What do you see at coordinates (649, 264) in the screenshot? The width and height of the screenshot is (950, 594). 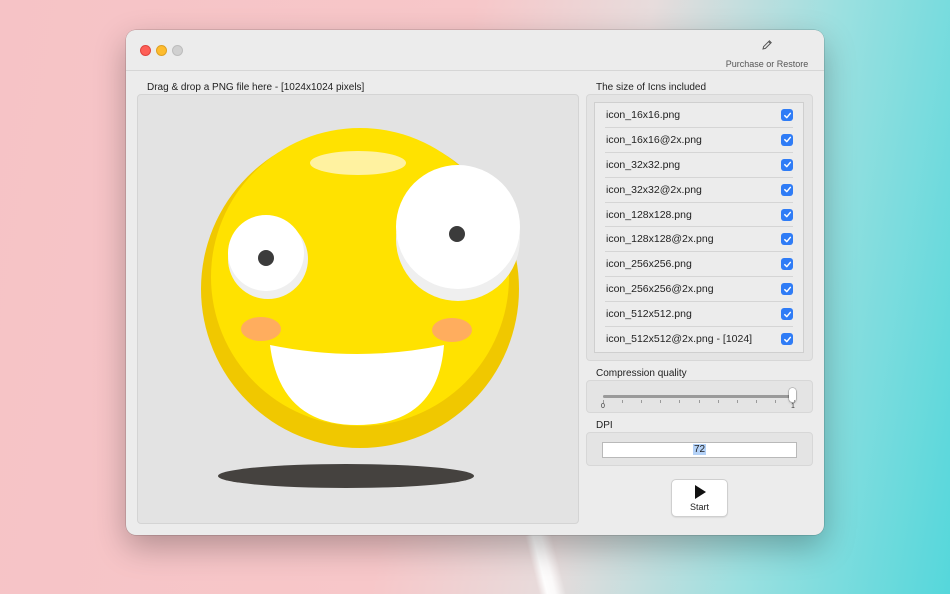 I see `icns-file-name: icon_256x256.png` at bounding box center [649, 264].